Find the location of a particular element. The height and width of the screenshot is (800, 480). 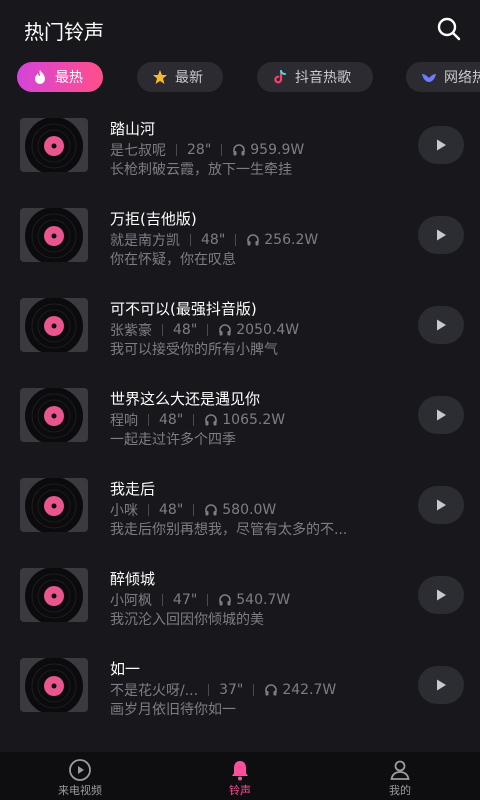

tab-newest: 最新 is located at coordinates (180, 77).